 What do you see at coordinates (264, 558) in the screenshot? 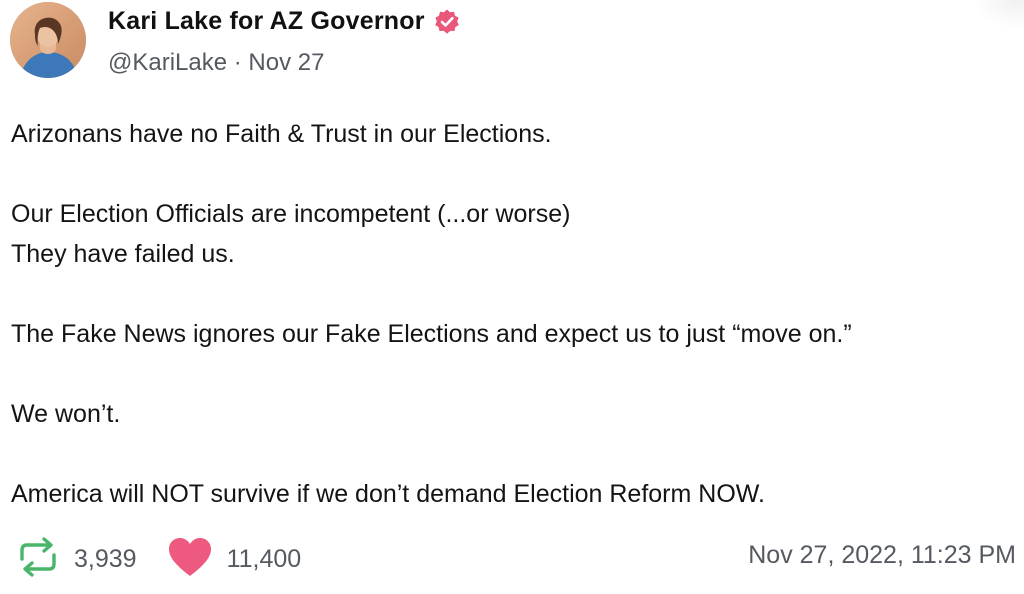
I see `like-count: 11,400` at bounding box center [264, 558].